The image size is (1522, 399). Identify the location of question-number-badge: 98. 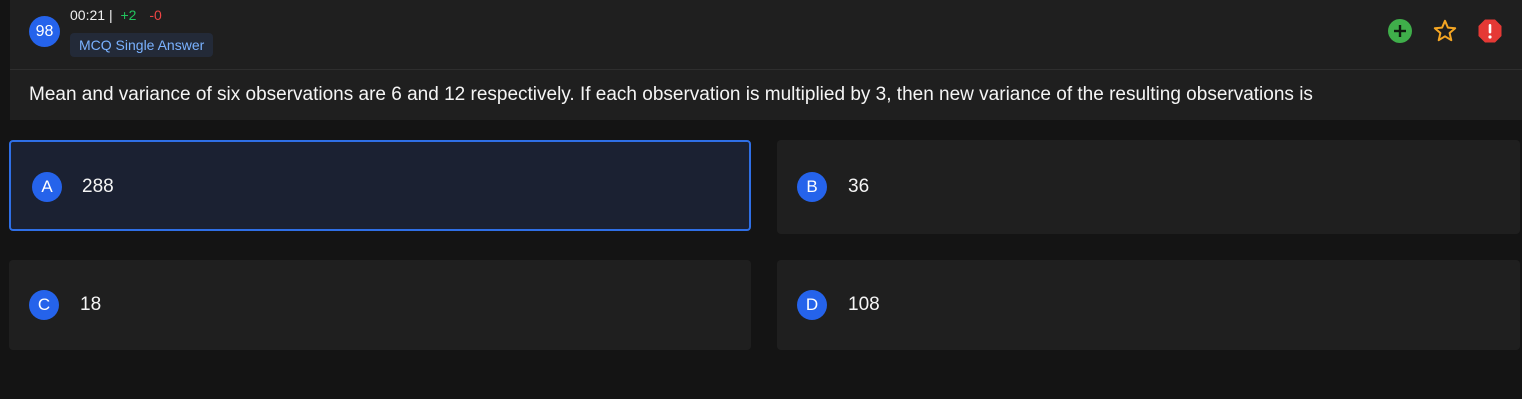
(44, 31).